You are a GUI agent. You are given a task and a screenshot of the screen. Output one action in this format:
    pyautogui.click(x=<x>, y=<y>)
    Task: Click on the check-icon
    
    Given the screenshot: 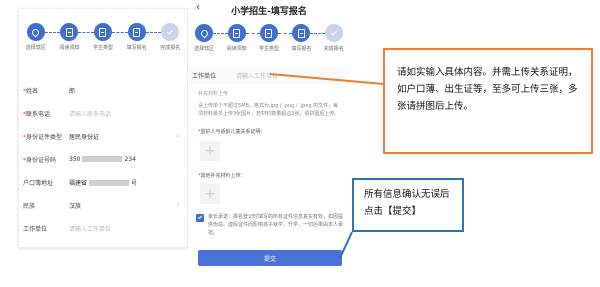 What is the action you would take?
    pyautogui.click(x=333, y=33)
    